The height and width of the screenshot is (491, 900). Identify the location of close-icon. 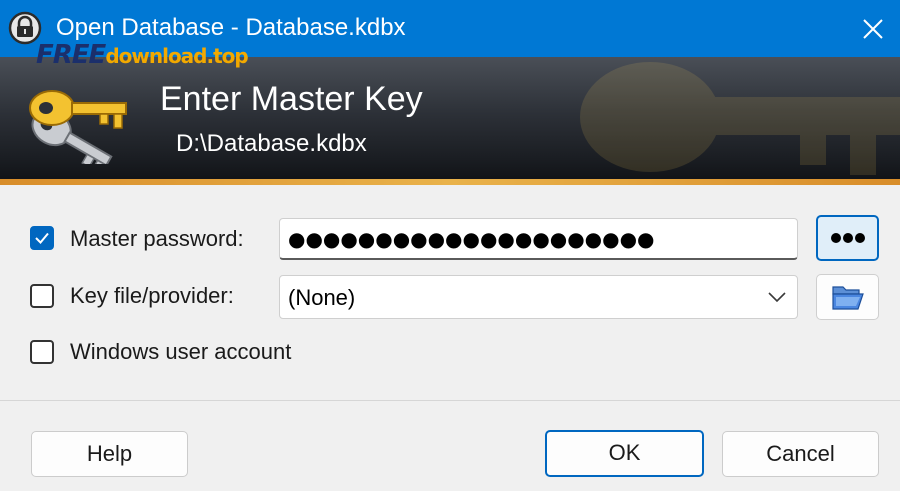
(873, 28).